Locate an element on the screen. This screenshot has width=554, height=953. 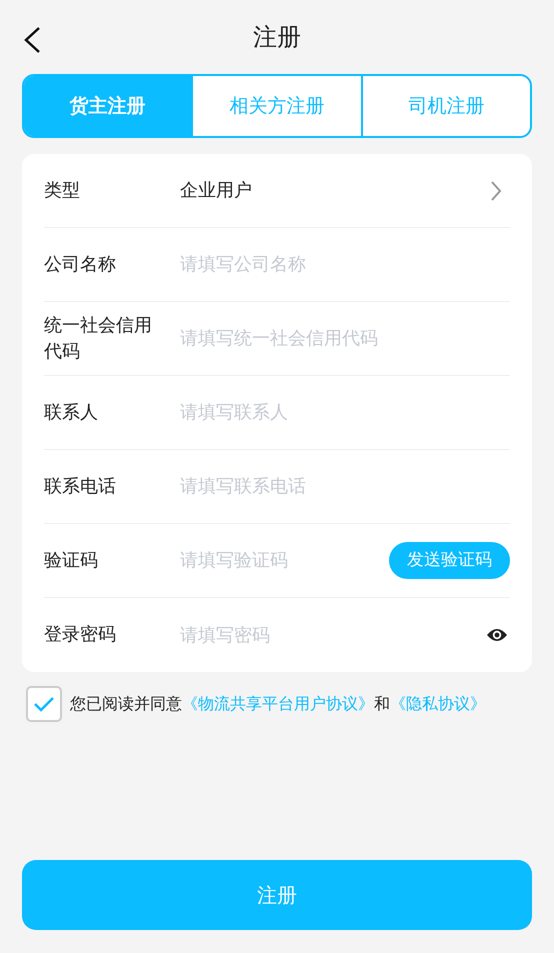
agreement-link: 《物流共享平台用户协议》 is located at coordinates (278, 703).